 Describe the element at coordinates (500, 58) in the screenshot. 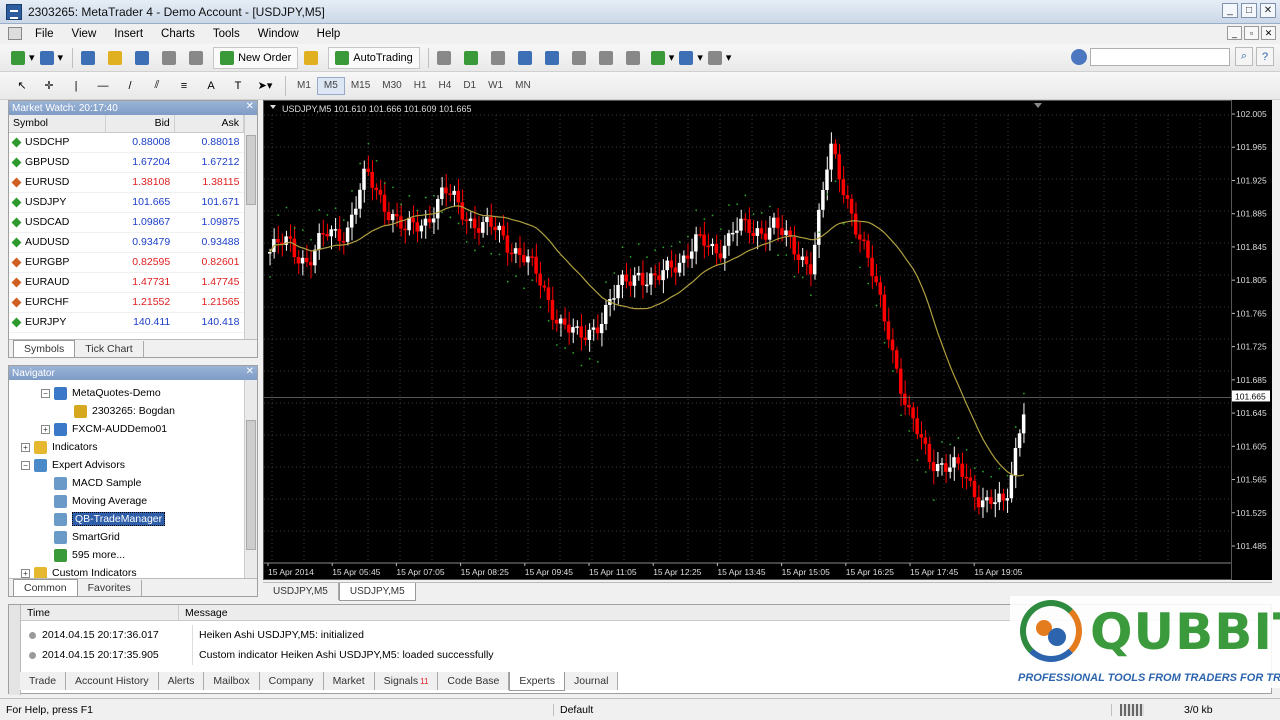

I see `line-chart-icon` at that location.